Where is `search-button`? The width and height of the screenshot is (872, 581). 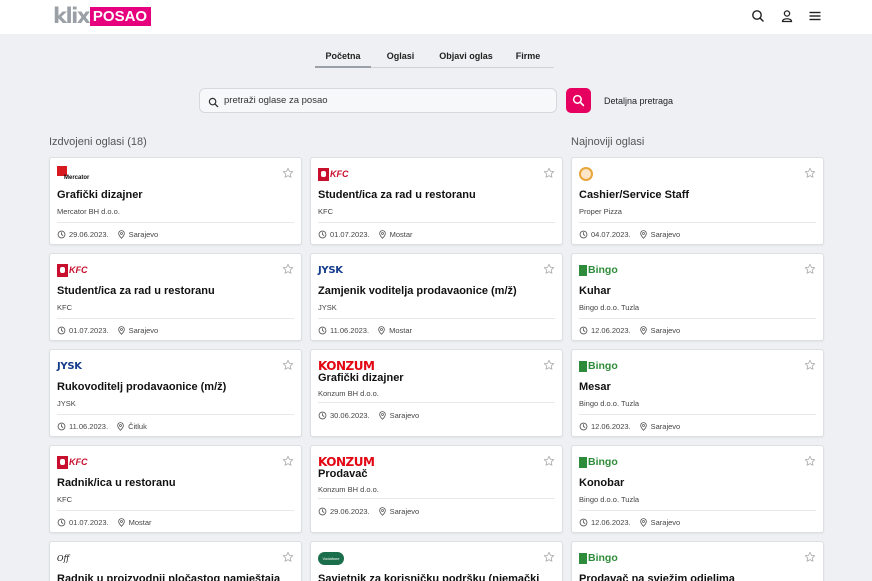
search-button is located at coordinates (578, 100).